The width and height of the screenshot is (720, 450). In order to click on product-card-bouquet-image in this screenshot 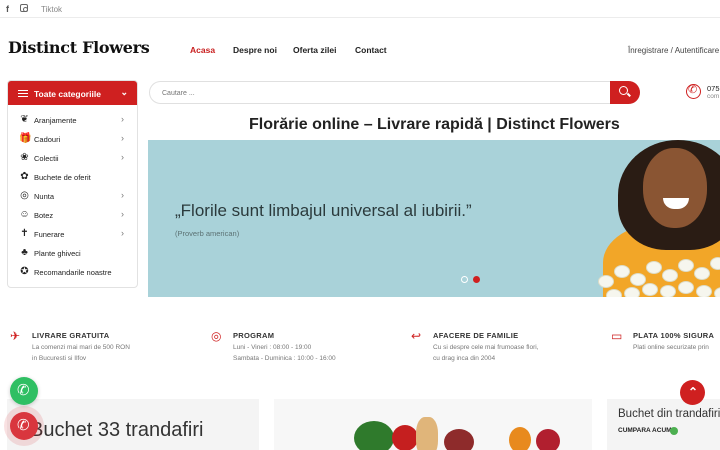, I will do `click(433, 424)`.